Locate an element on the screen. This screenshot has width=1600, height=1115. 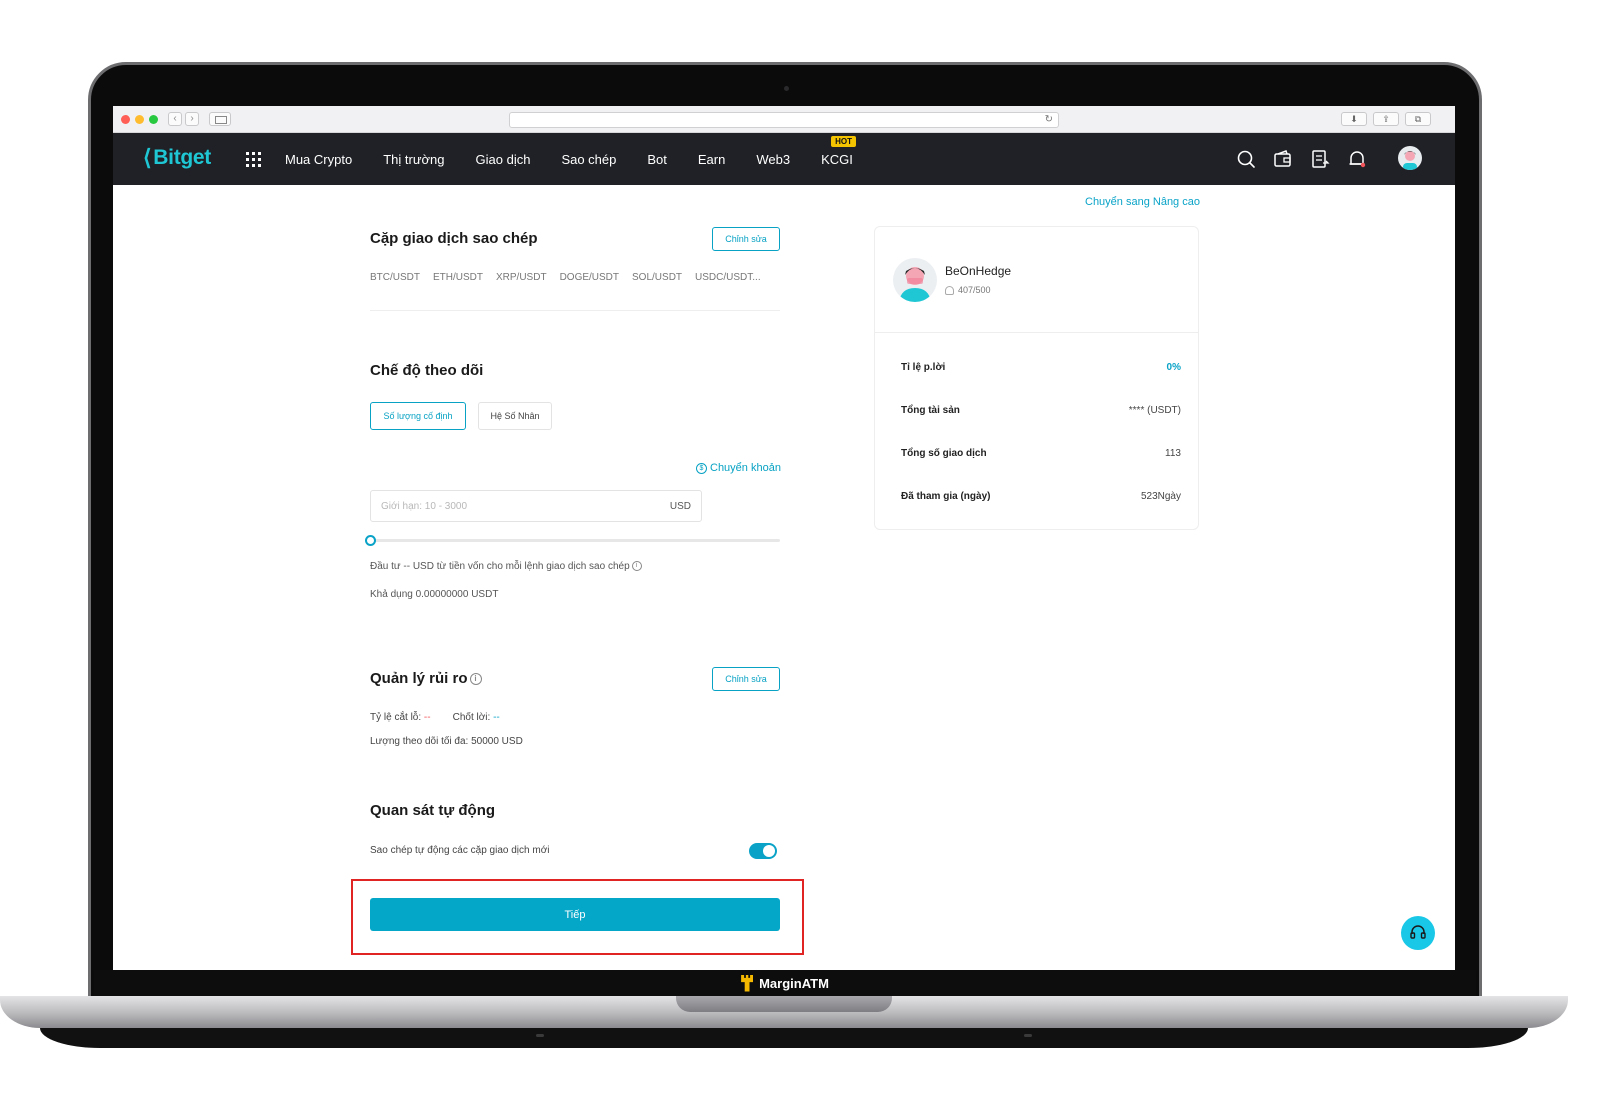
mode-fixed-amount-button: Số lượng cố định is located at coordinates (418, 416).